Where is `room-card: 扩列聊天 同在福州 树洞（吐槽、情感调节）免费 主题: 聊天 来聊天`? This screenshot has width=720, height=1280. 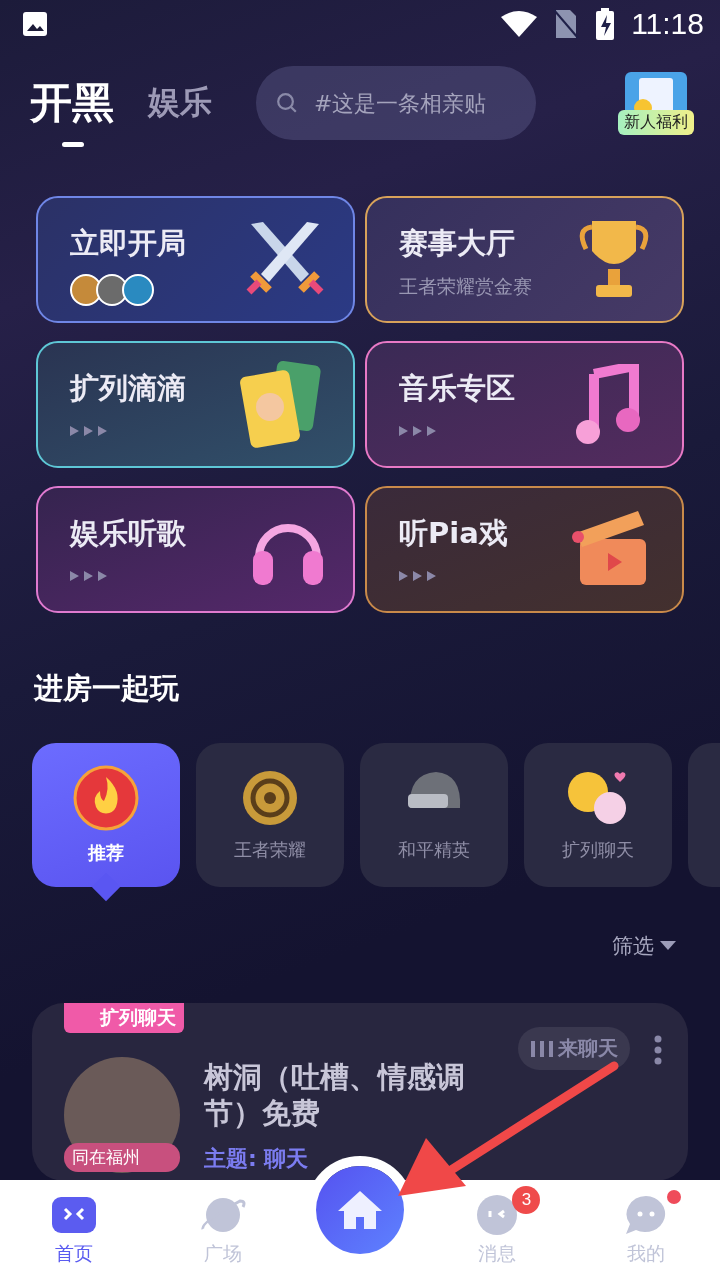
room-card: 扩列聊天 同在福州 树洞（吐槽、情感调节）免费 主题: 聊天 来聊天 is located at coordinates (360, 1092).